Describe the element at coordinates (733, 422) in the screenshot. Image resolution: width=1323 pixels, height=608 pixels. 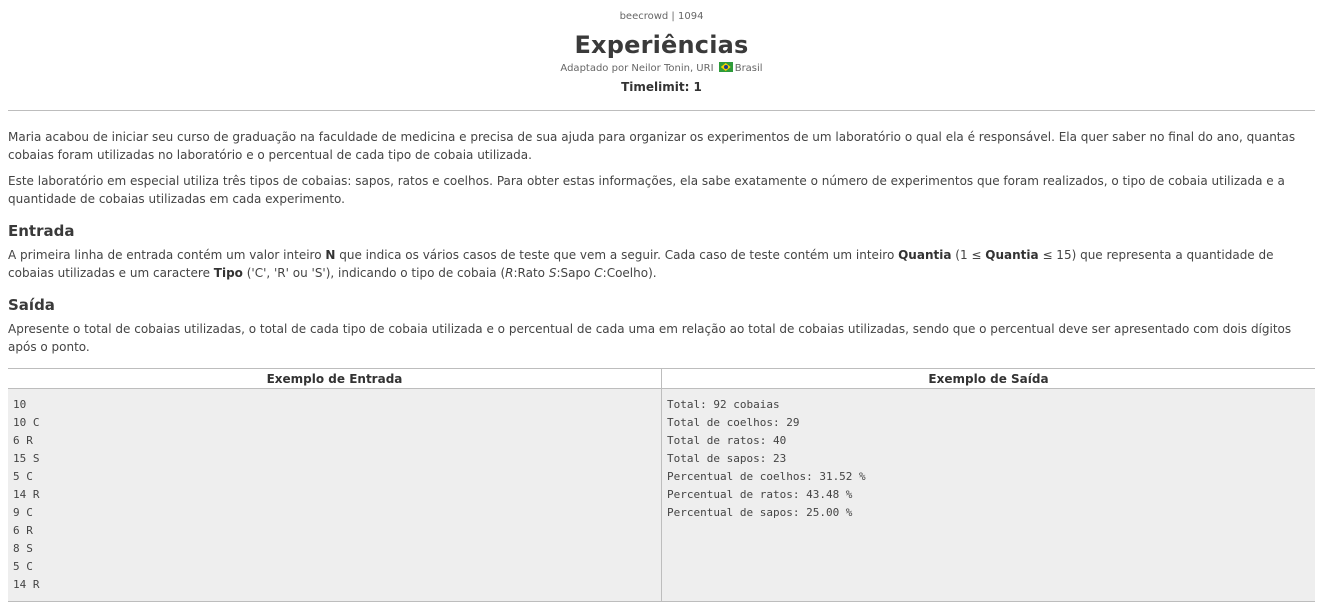
I see `example-output-line: Total de coelhos: 29` at that location.